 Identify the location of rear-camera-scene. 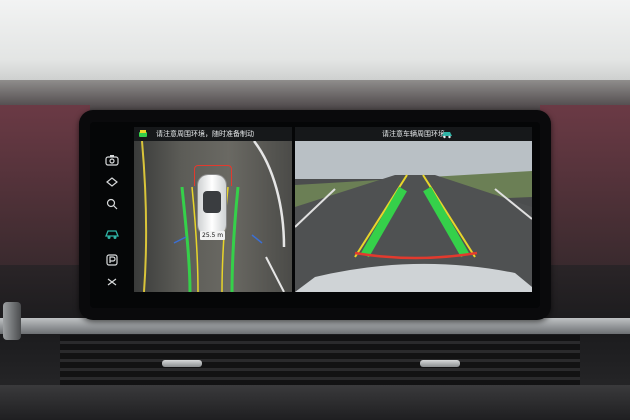
(413, 216).